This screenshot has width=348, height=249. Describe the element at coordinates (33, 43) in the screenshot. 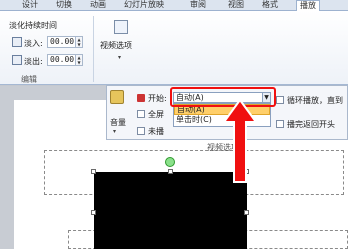

I see `fade-in-label: 淡入:` at that location.